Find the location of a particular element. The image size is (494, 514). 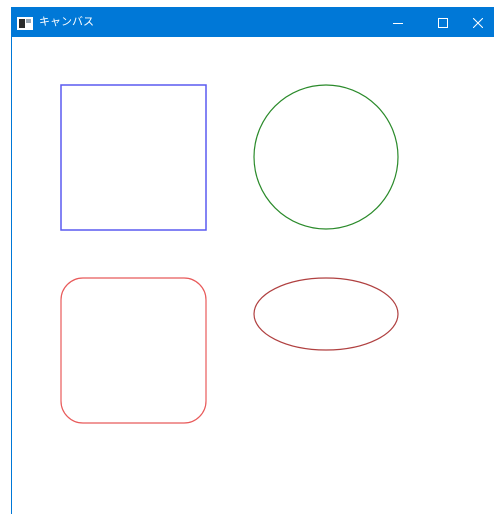

ellipse-shape is located at coordinates (326, 314).